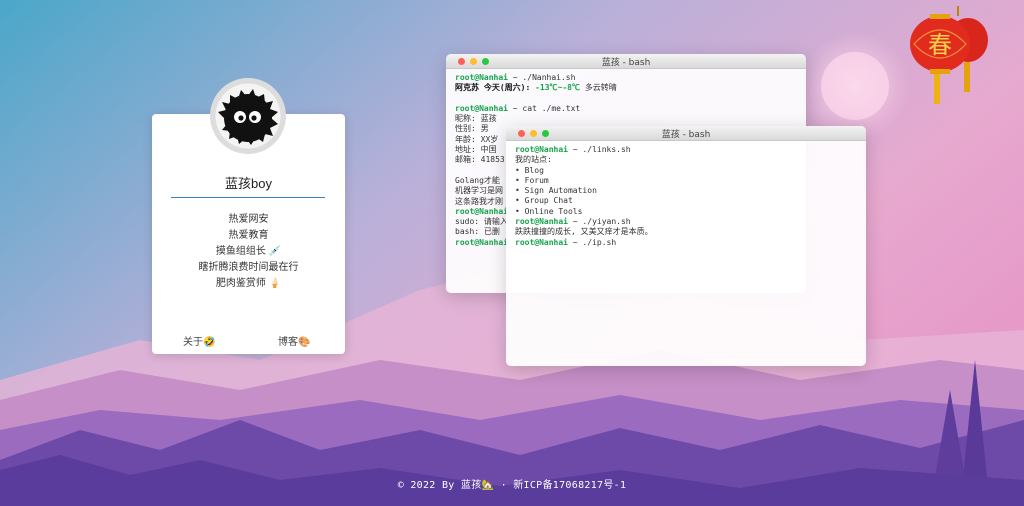  What do you see at coordinates (248, 219) in the screenshot?
I see `bio-line: 热爱网安` at bounding box center [248, 219].